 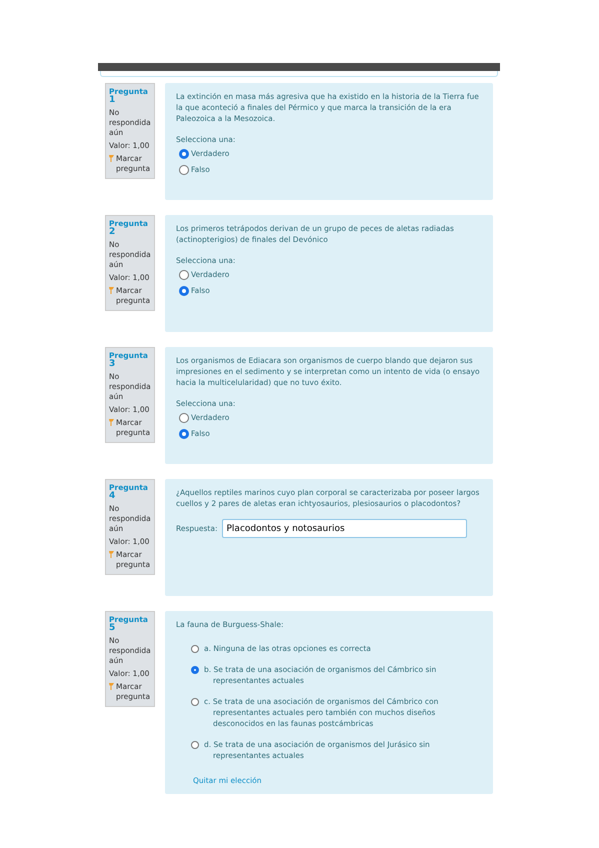 What do you see at coordinates (112, 364) in the screenshot?
I see `question-number: 3` at bounding box center [112, 364].